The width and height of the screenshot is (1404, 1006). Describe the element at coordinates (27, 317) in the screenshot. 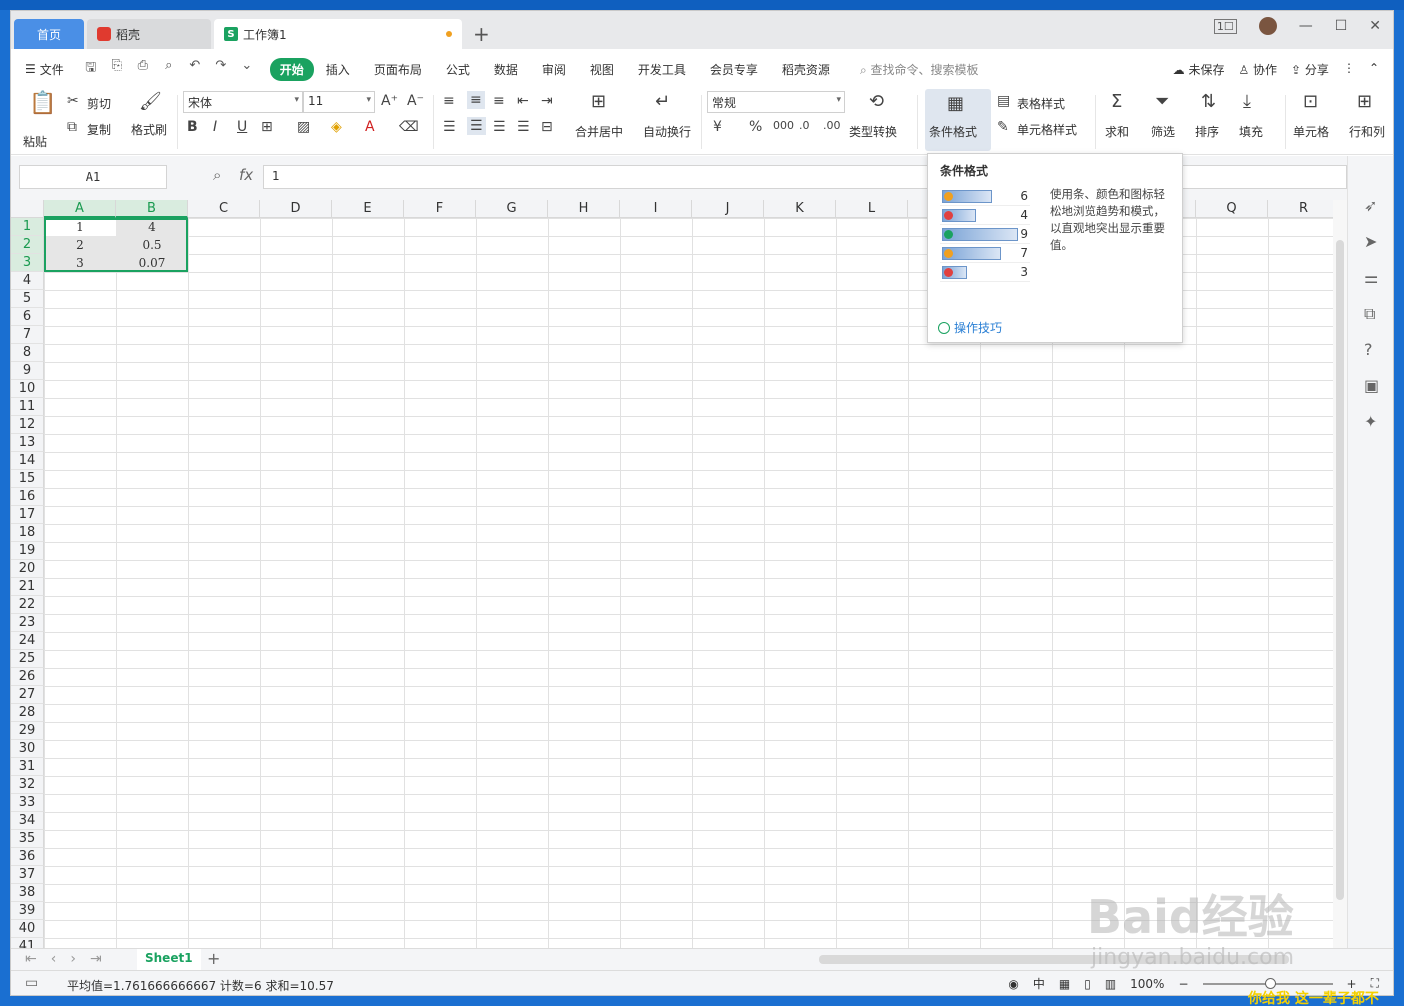

I see `row-header-6: 6` at that location.